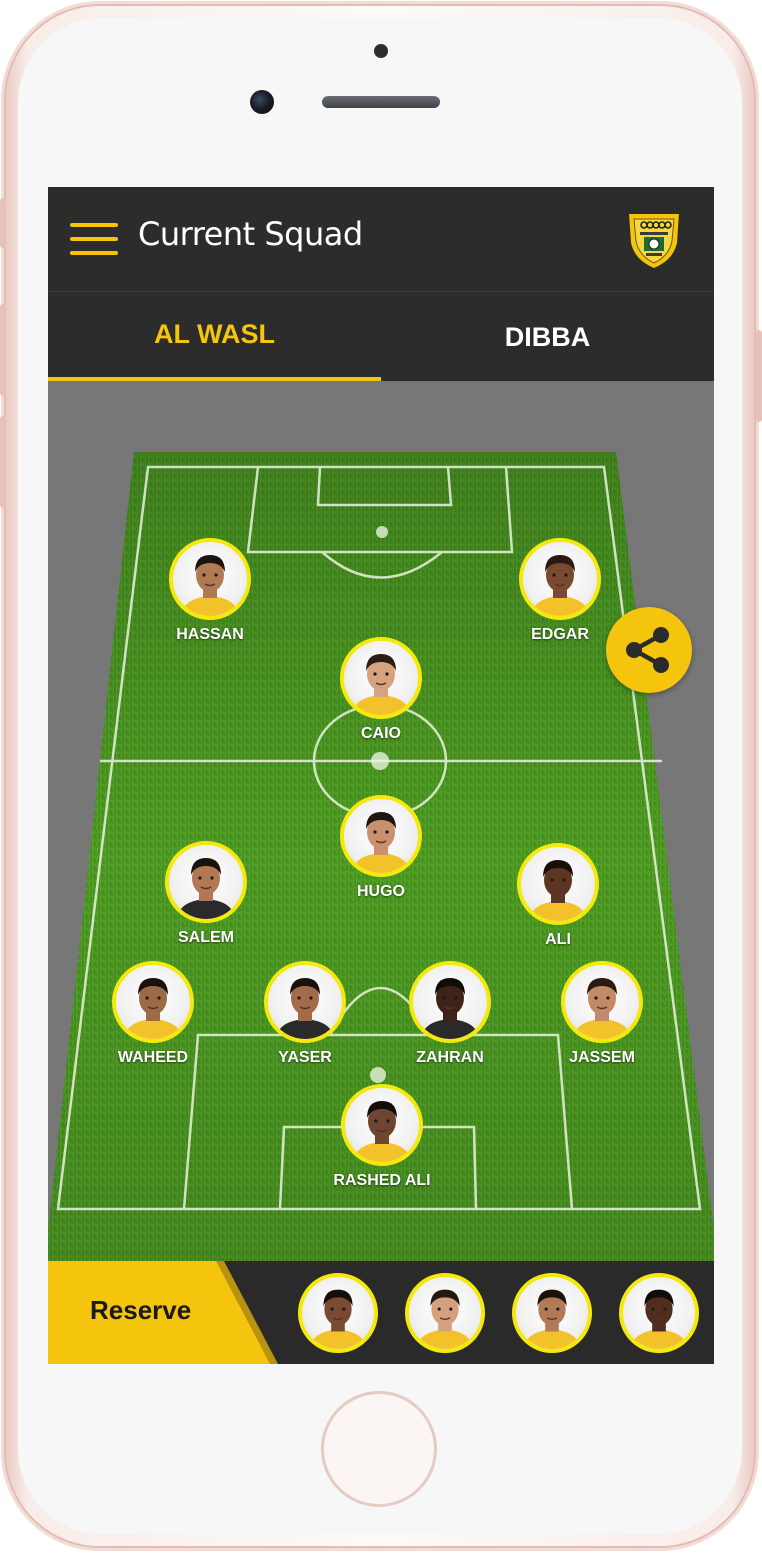  What do you see at coordinates (250, 234) in the screenshot?
I see `page-title: Current Squad` at bounding box center [250, 234].